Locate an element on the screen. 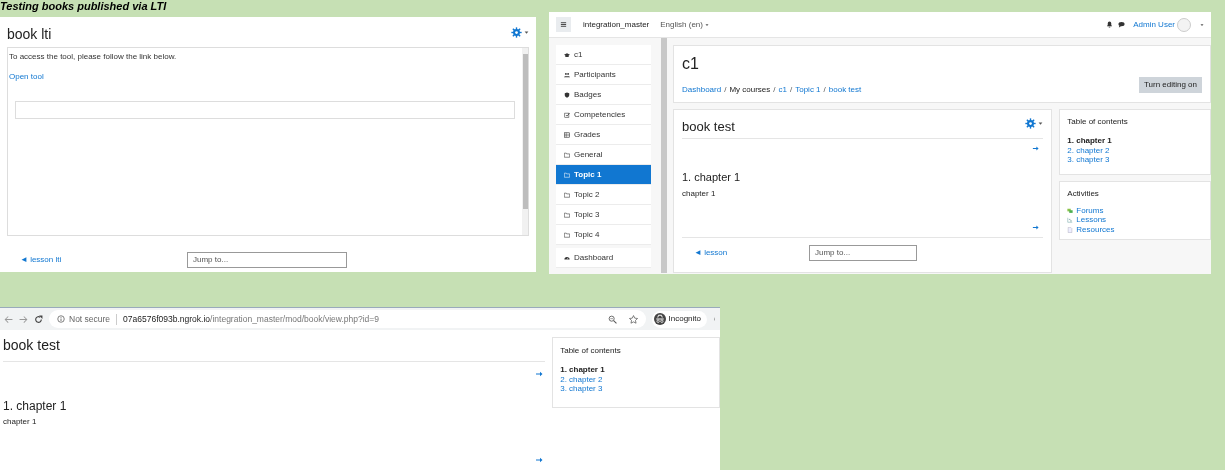 This screenshot has width=1225, height=470. reload-icon is located at coordinates (38, 319).